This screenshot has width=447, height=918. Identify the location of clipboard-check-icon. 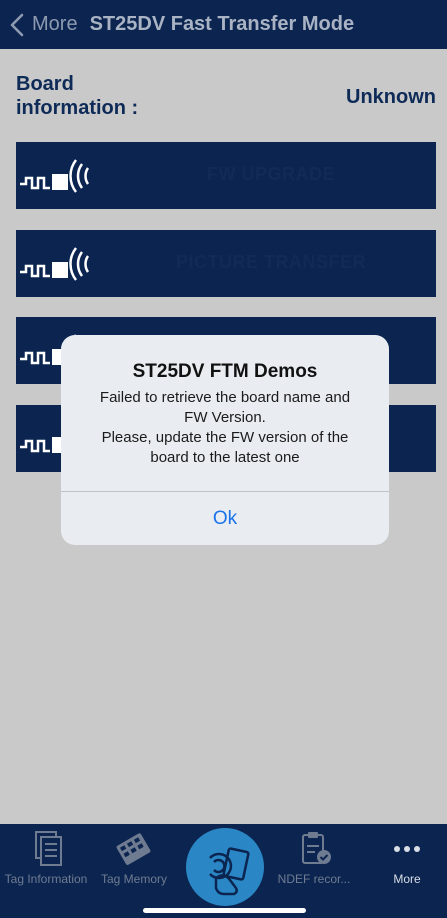
(316, 848).